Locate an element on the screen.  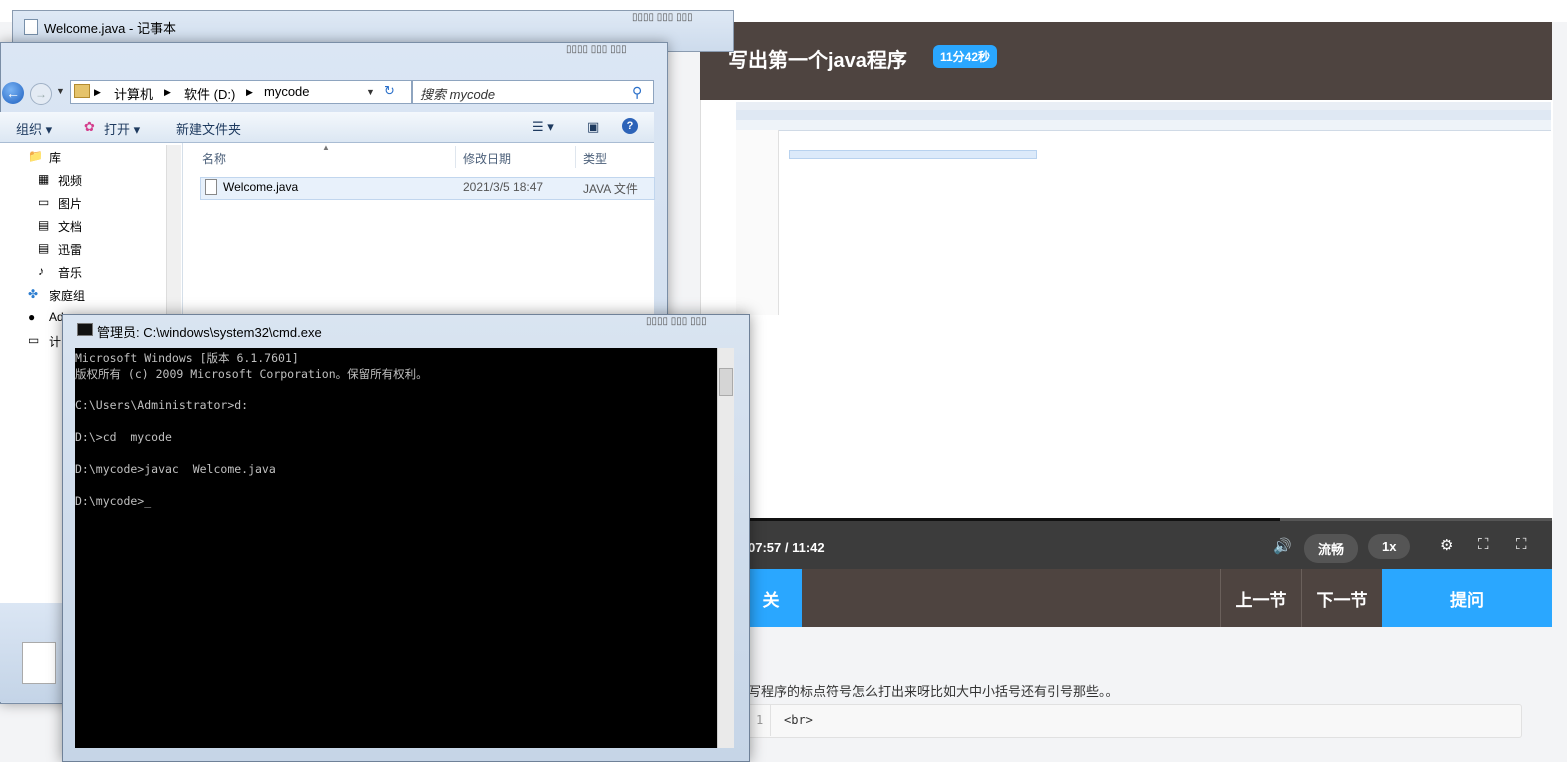
breadcrumb-drive: 软件 (D:) is located at coordinates (209, 93).